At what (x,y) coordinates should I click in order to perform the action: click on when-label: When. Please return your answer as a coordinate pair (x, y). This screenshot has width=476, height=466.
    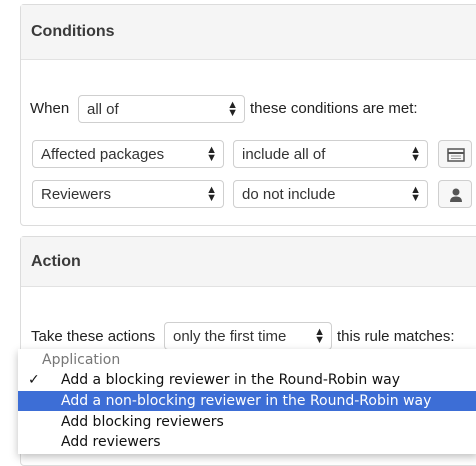
    Looking at the image, I should click on (50, 108).